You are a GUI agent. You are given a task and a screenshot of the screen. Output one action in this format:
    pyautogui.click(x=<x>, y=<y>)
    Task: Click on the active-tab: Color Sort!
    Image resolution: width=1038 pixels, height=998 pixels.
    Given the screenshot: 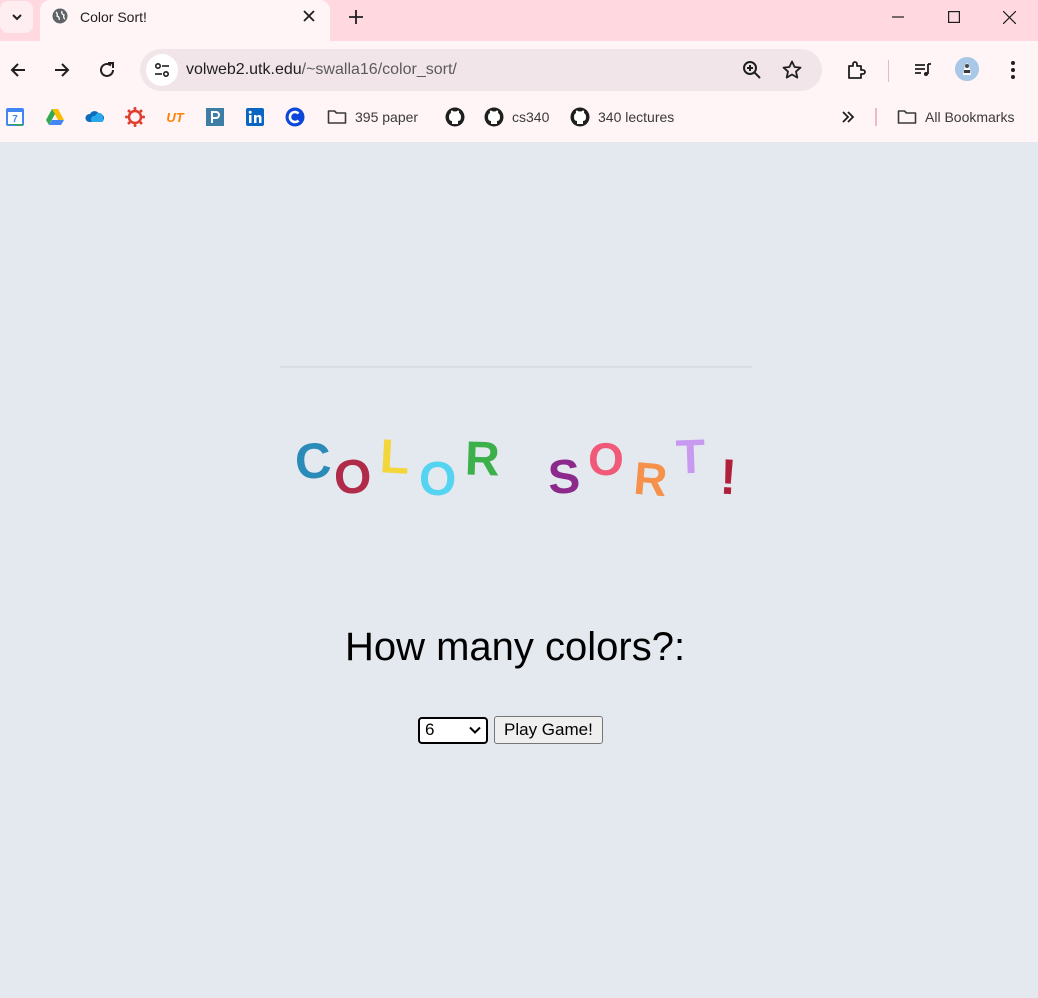 What is the action you would take?
    pyautogui.click(x=185, y=20)
    